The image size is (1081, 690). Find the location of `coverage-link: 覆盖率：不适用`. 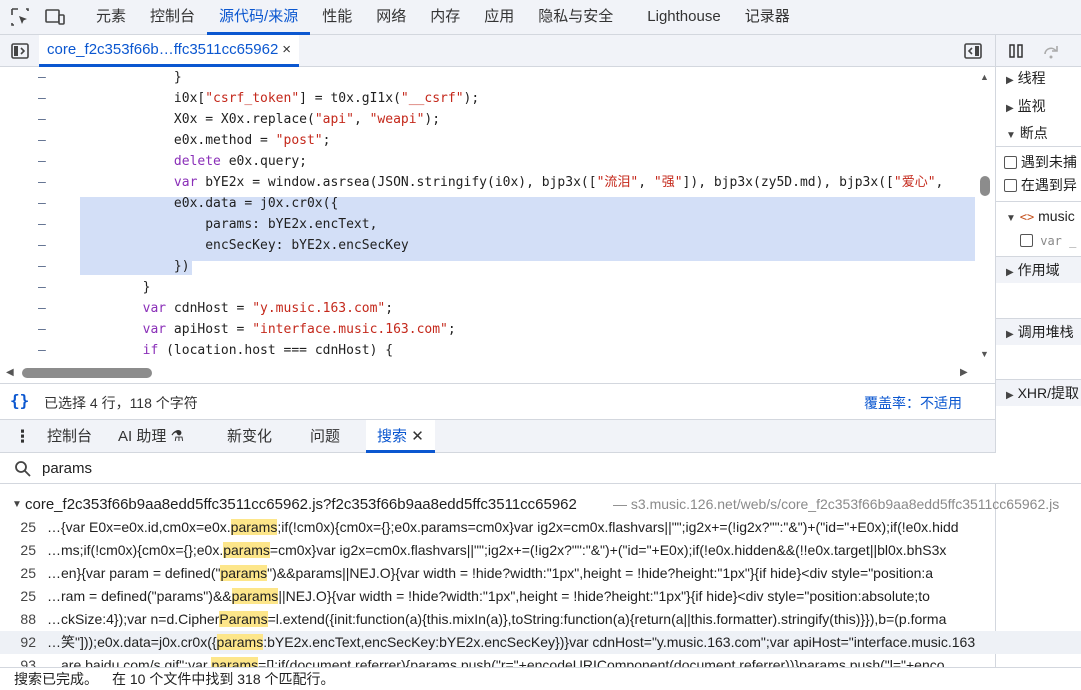

coverage-link: 覆盖率：不适用 is located at coordinates (913, 403).